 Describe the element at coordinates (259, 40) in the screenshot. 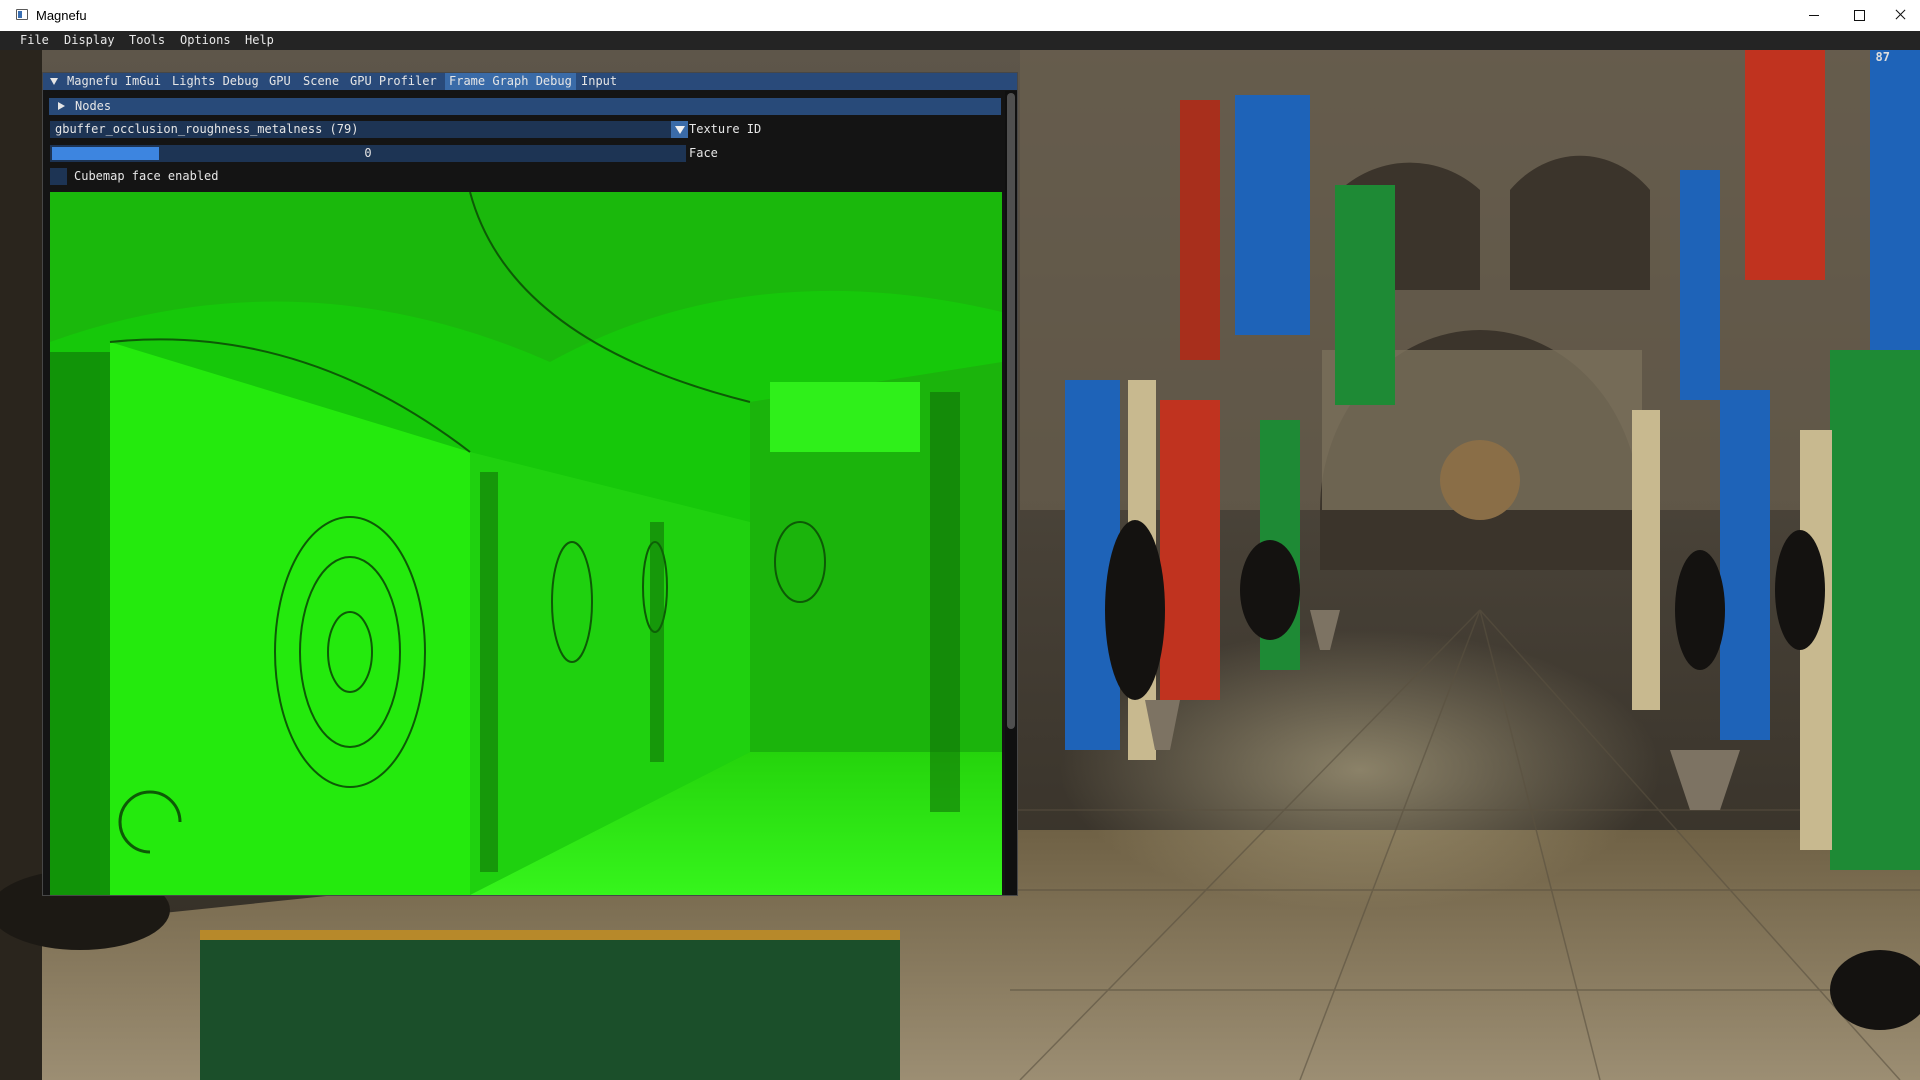

I see `menu-help: Help` at that location.